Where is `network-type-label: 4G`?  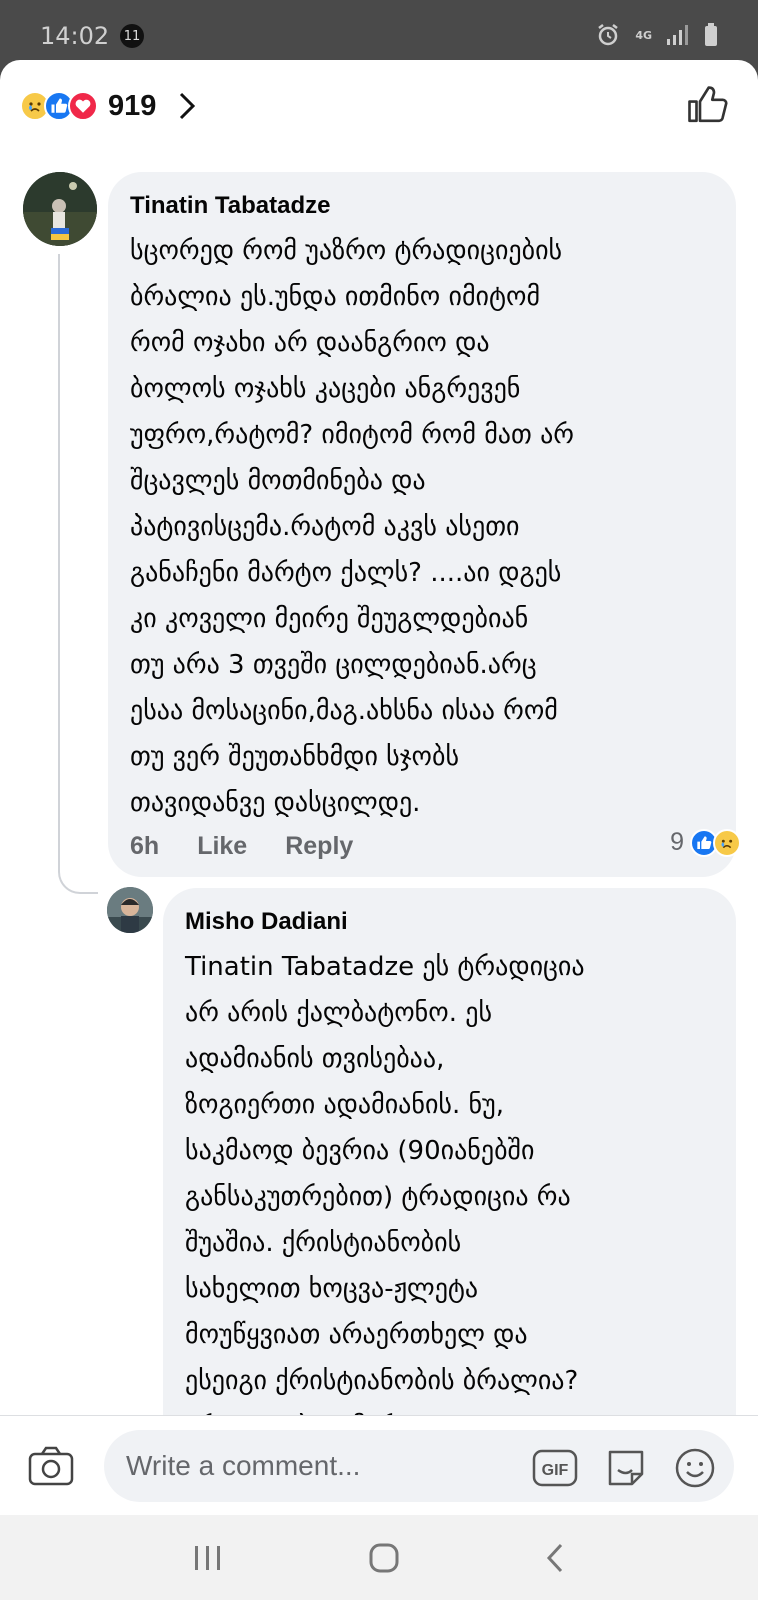 network-type-label: 4G is located at coordinates (643, 35).